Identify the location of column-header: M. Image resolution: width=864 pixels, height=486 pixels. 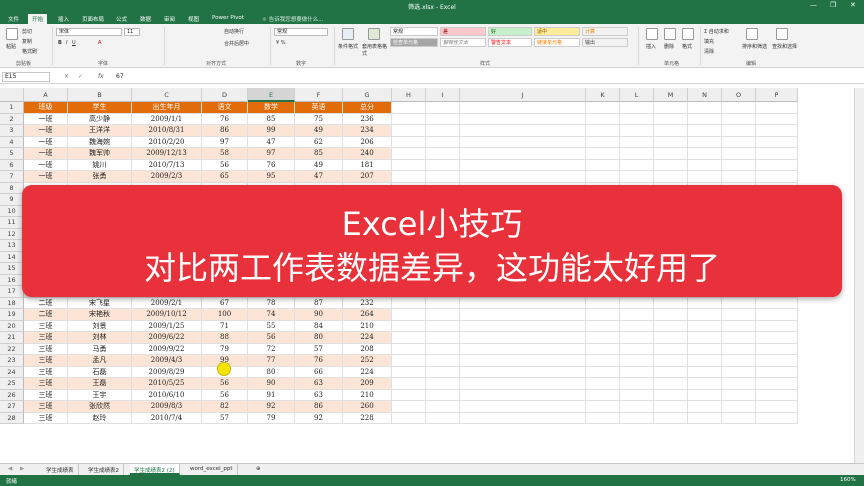
(671, 95).